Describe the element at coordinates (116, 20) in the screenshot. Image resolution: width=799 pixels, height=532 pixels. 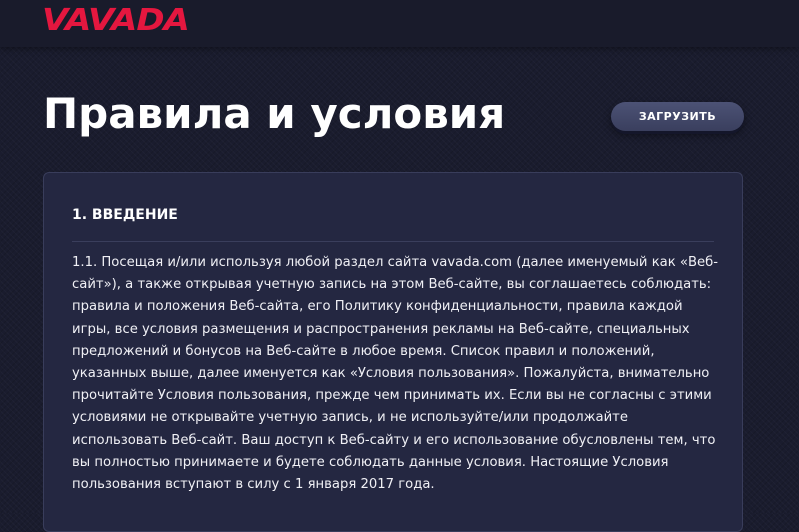
I see `vavada-logo: VAVADA` at that location.